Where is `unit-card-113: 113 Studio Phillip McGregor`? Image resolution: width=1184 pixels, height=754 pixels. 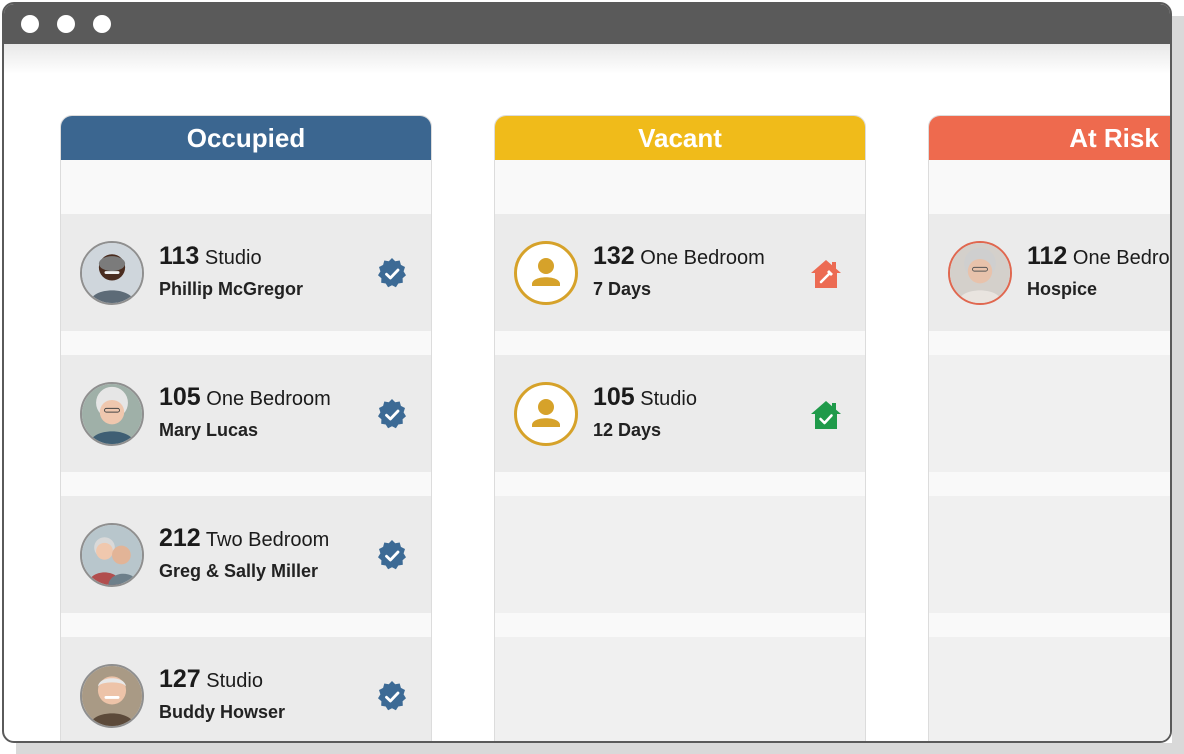 unit-card-113: 113 Studio Phillip McGregor is located at coordinates (246, 272).